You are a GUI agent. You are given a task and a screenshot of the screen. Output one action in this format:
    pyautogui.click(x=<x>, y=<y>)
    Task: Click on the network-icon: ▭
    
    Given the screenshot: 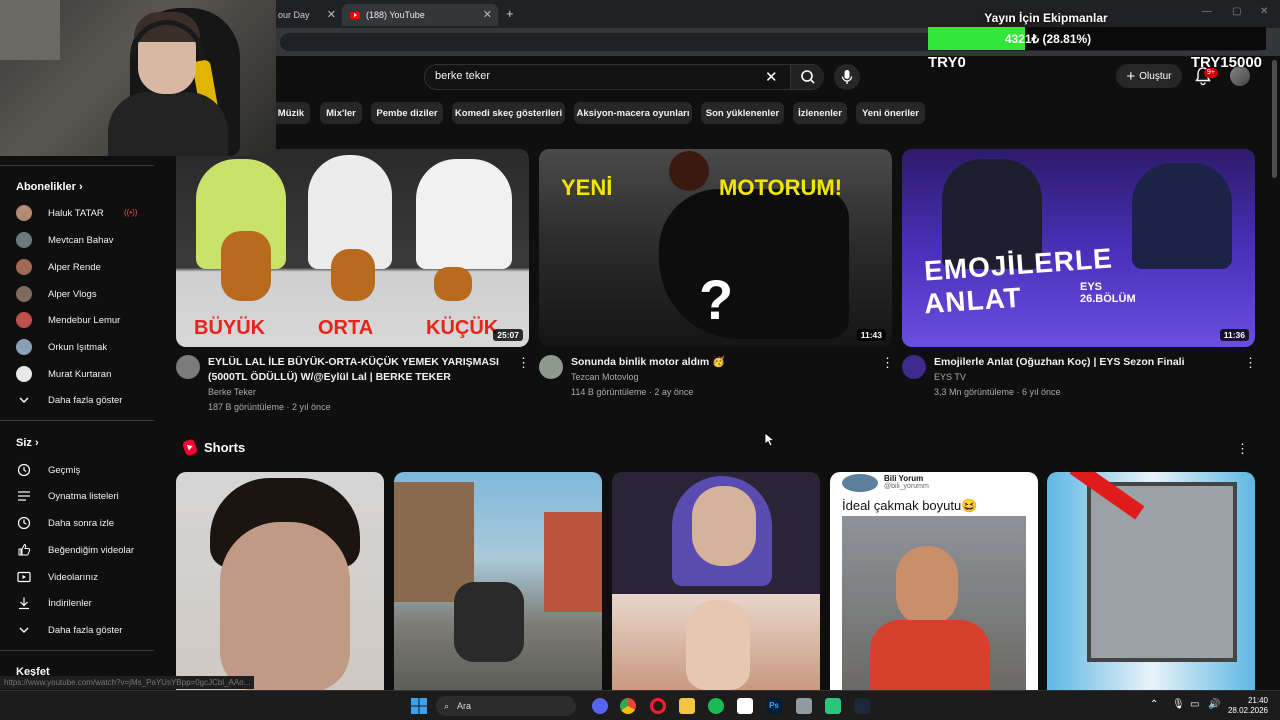 What is the action you would take?
    pyautogui.click(x=1194, y=704)
    